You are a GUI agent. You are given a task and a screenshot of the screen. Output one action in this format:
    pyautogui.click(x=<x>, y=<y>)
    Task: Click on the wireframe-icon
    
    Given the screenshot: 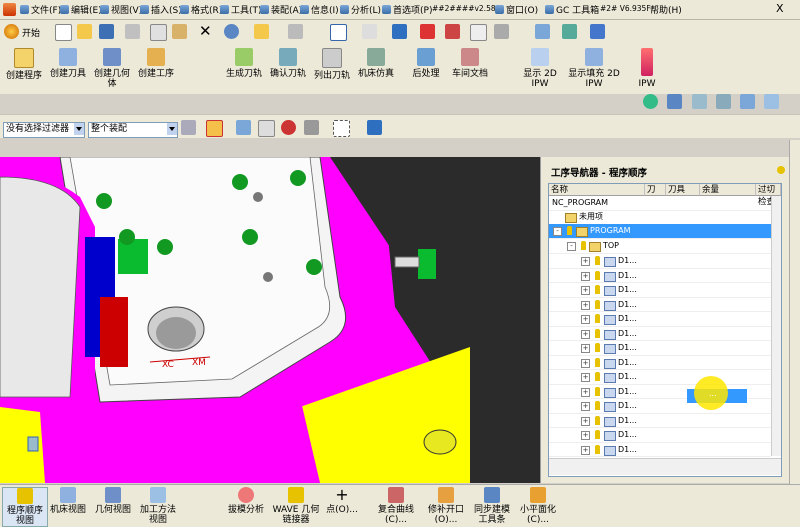 What is the action you would take?
    pyautogui.click(x=478, y=32)
    